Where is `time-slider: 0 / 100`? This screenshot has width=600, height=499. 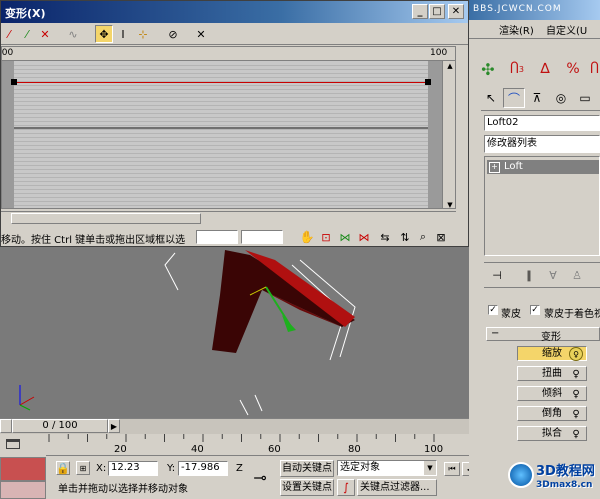 time-slider: 0 / 100 is located at coordinates (60, 426).